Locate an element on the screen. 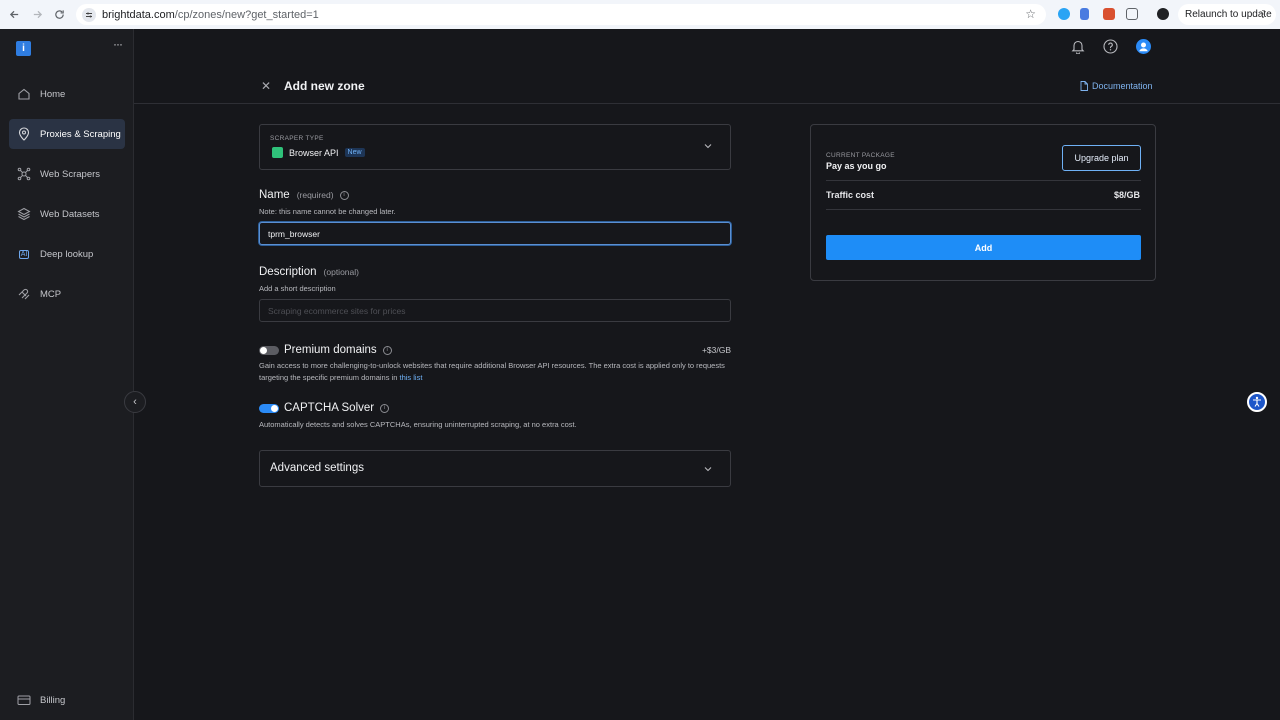 The height and width of the screenshot is (720, 1280). sidebar-item-label: Web Scrapers is located at coordinates (70, 174).